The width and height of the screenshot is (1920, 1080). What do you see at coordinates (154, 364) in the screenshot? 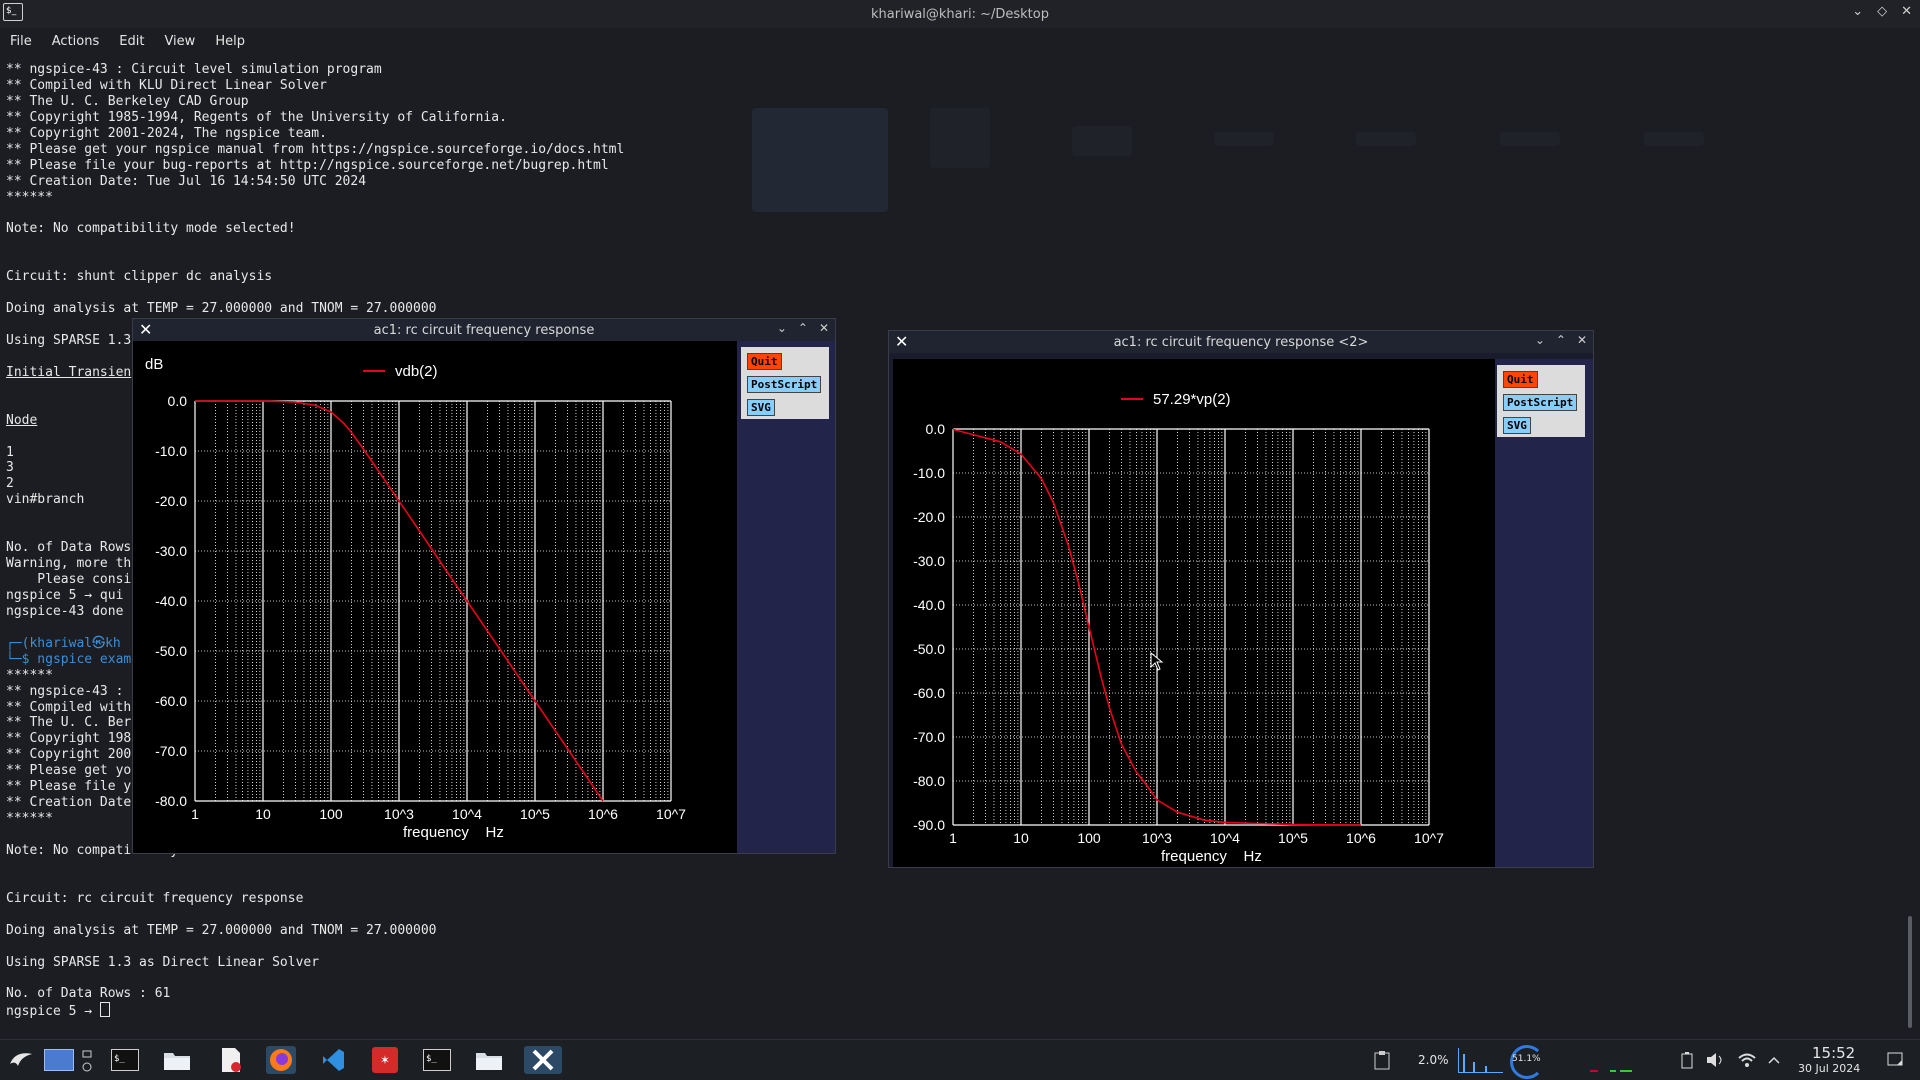
I see `y-axis-label: dB` at bounding box center [154, 364].